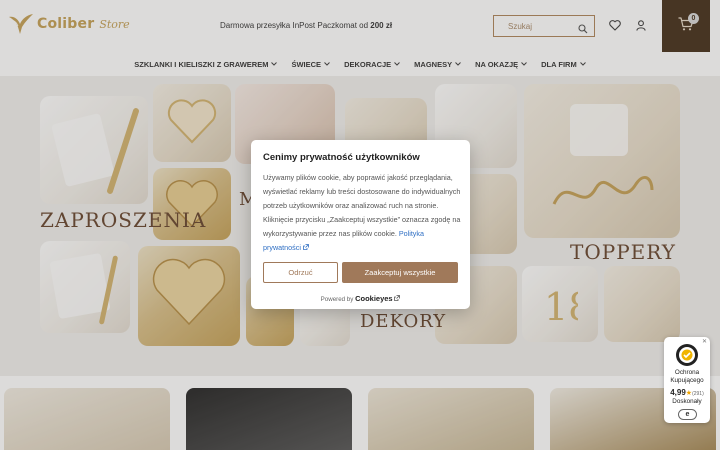 This screenshot has height=450, width=720. Describe the element at coordinates (687, 392) in the screenshot. I see `trust-score: 4,99★(291)` at that location.